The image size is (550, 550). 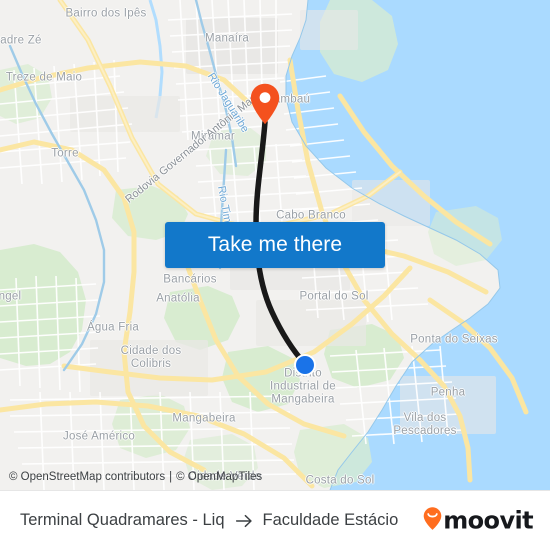 I want to click on attribution-openmaptiles: © OpenMapTiles, so click(x=219, y=477).